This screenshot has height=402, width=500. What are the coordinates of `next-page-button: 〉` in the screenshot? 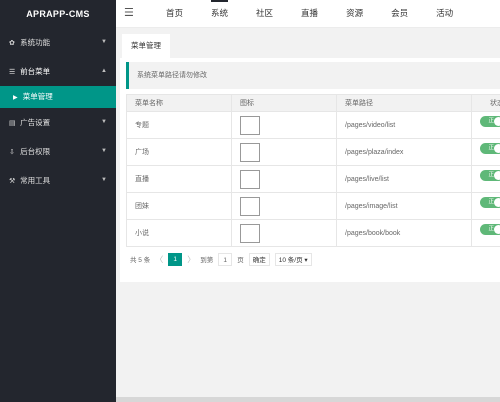 It's located at (191, 259).